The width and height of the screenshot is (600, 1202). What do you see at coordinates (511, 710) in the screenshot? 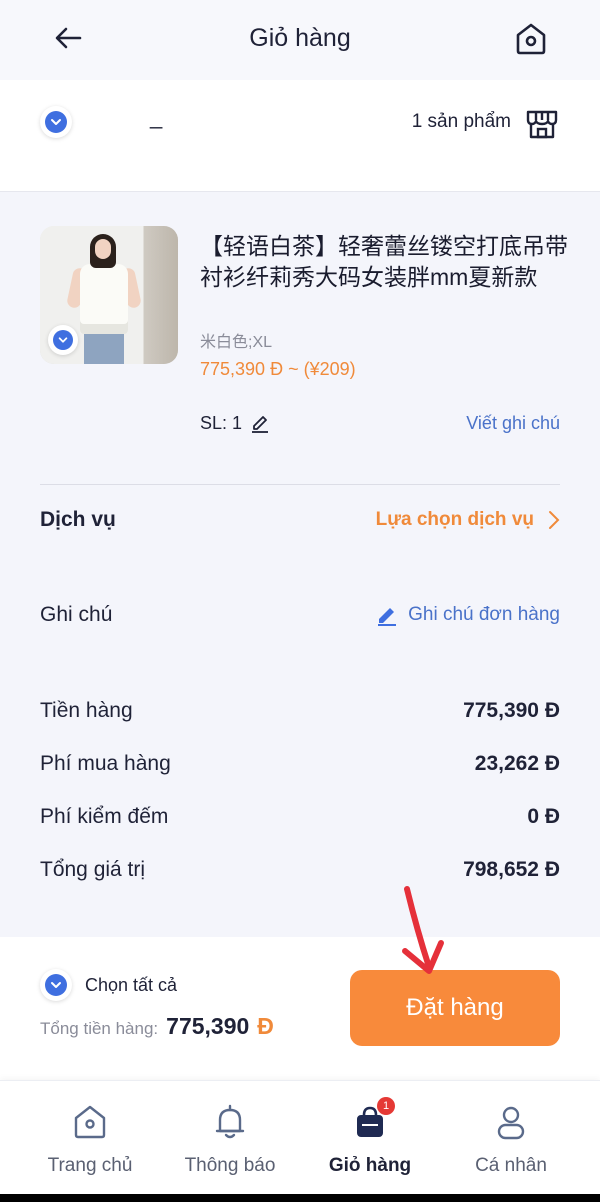
I see `summary-value: 775,390 Đ` at bounding box center [511, 710].